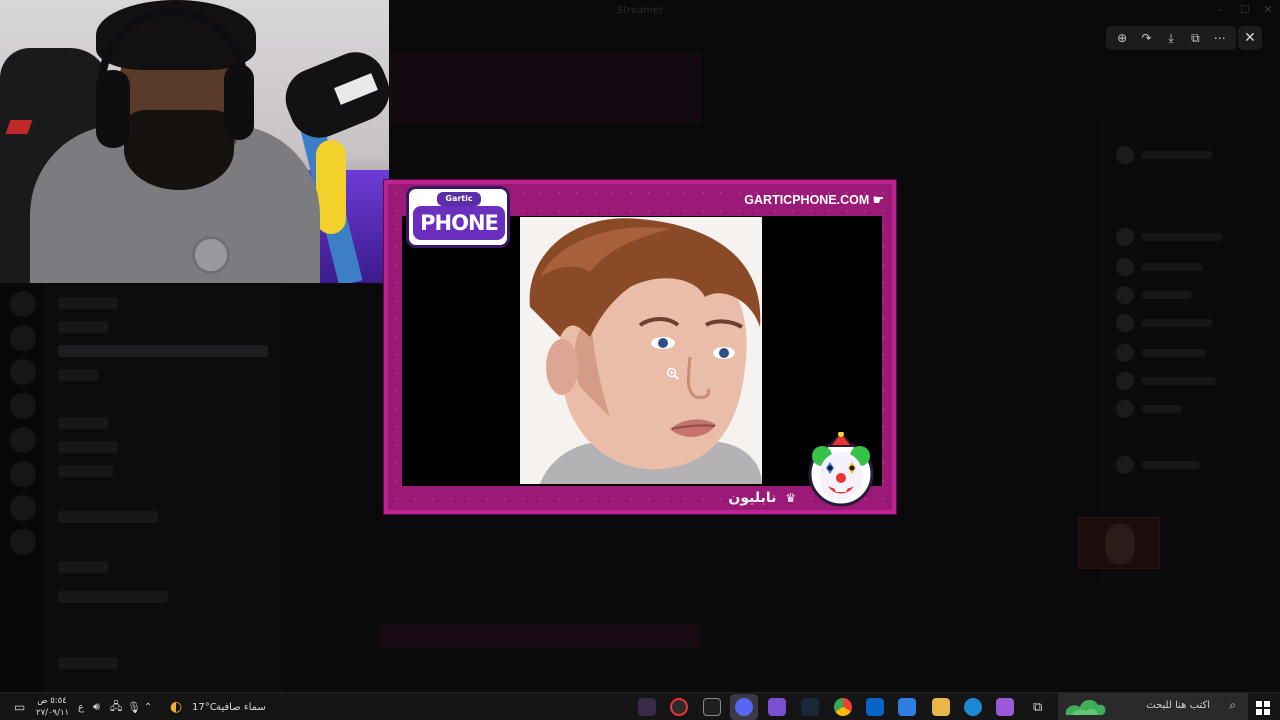 Image resolution: width=1280 pixels, height=720 pixels. Describe the element at coordinates (81, 707) in the screenshot. I see `language-indicator: ع` at that location.